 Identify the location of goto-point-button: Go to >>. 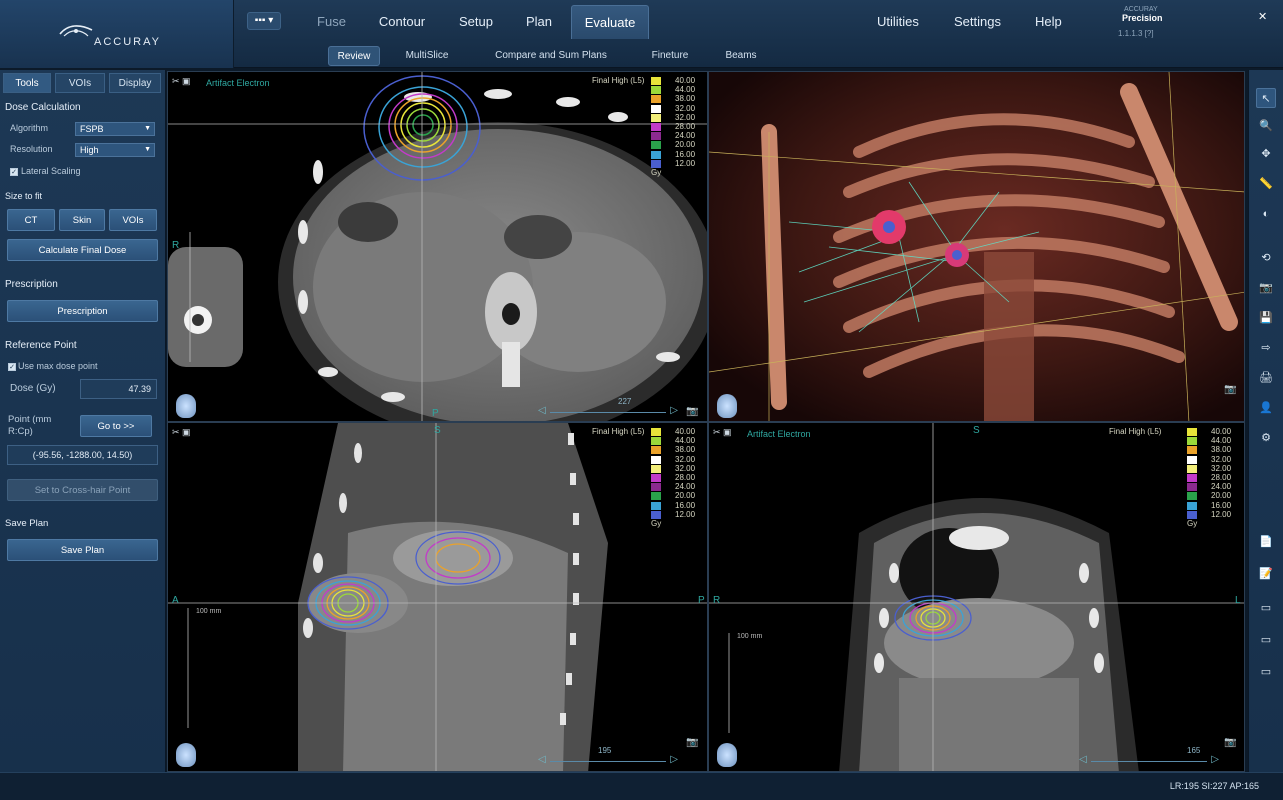
(116, 426).